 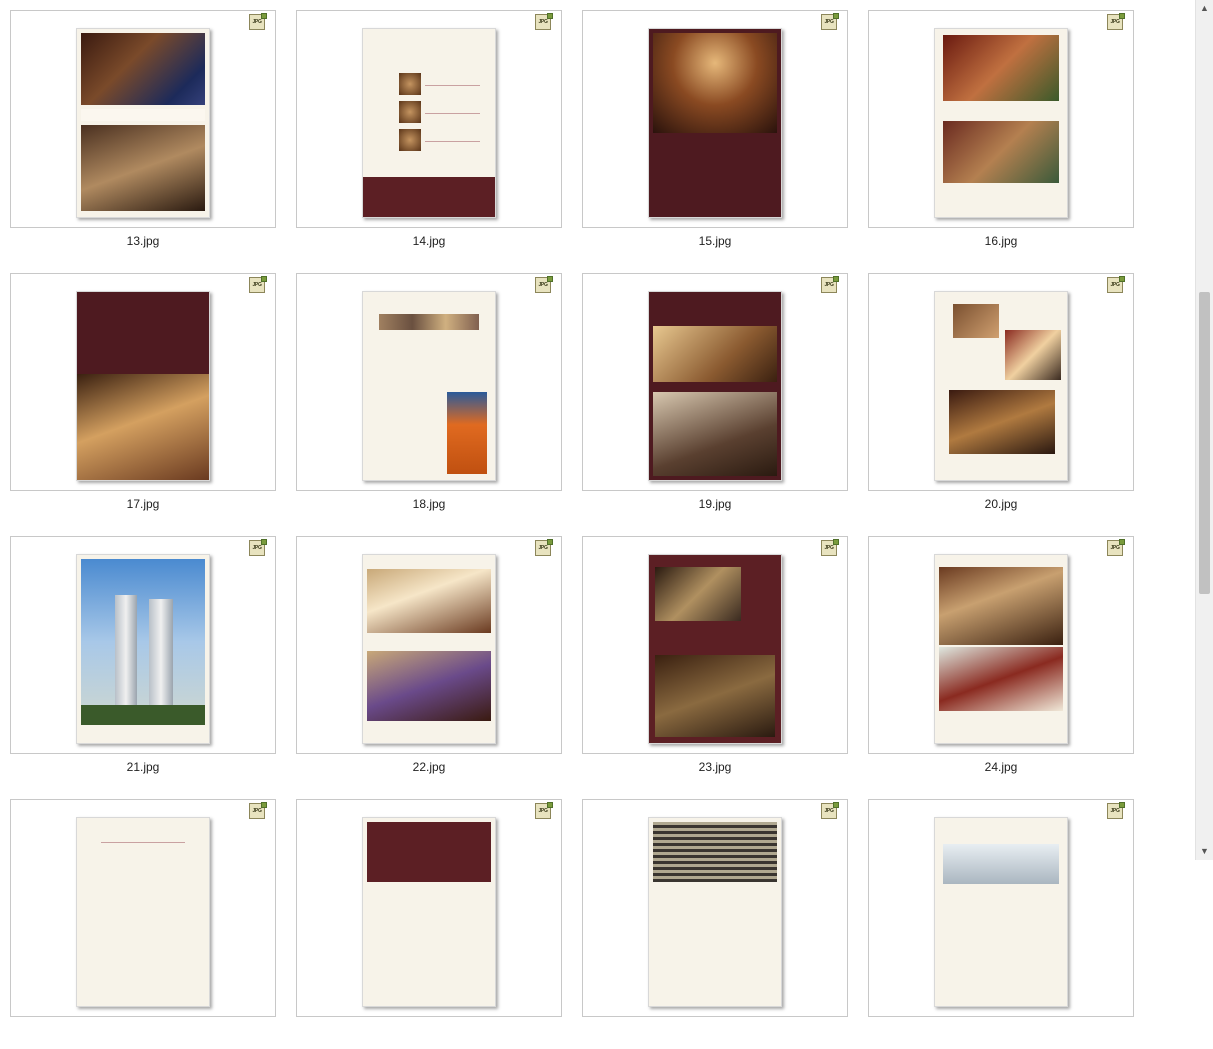 I want to click on scroll-down-arrow-icon: ▼, so click(x=1204, y=851).